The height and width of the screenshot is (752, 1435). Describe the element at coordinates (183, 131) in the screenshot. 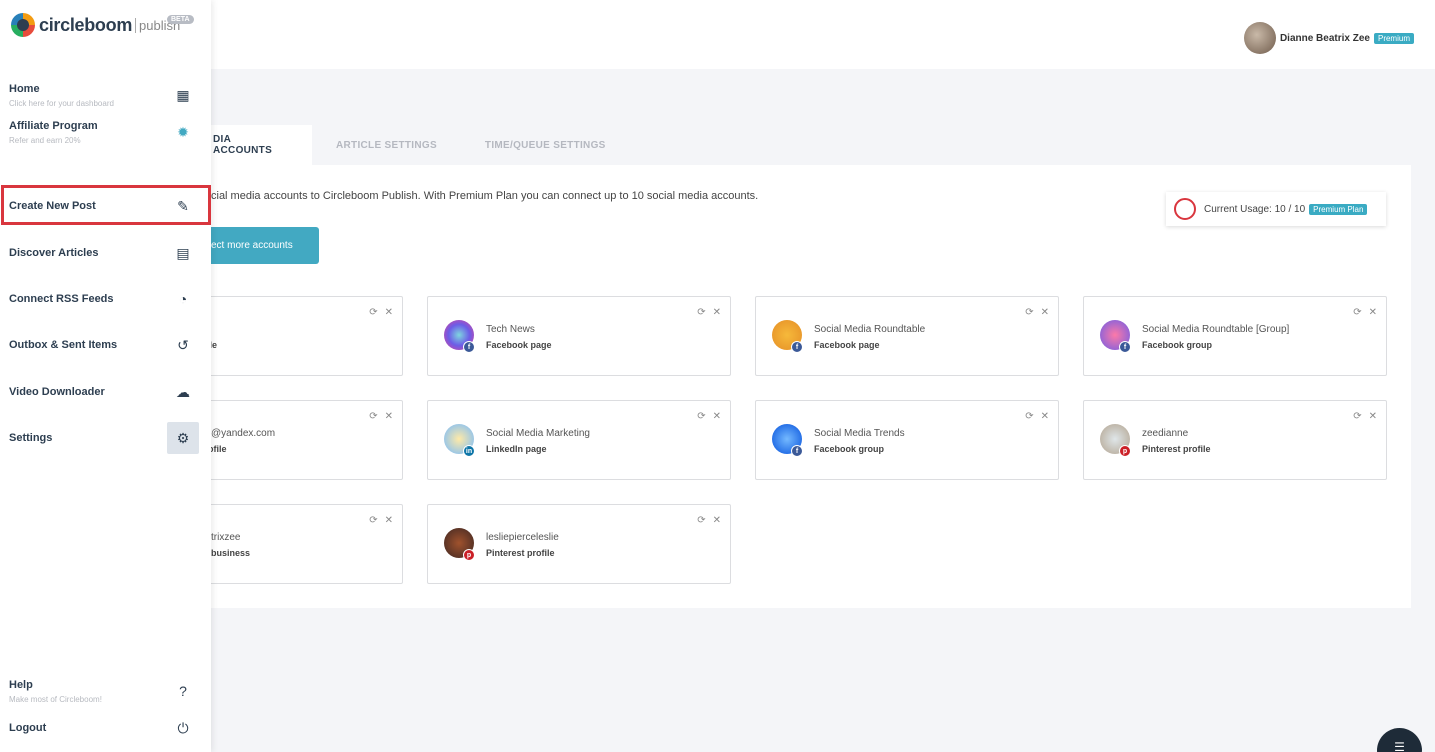

I see `dollar-badge-icon: ✹` at that location.